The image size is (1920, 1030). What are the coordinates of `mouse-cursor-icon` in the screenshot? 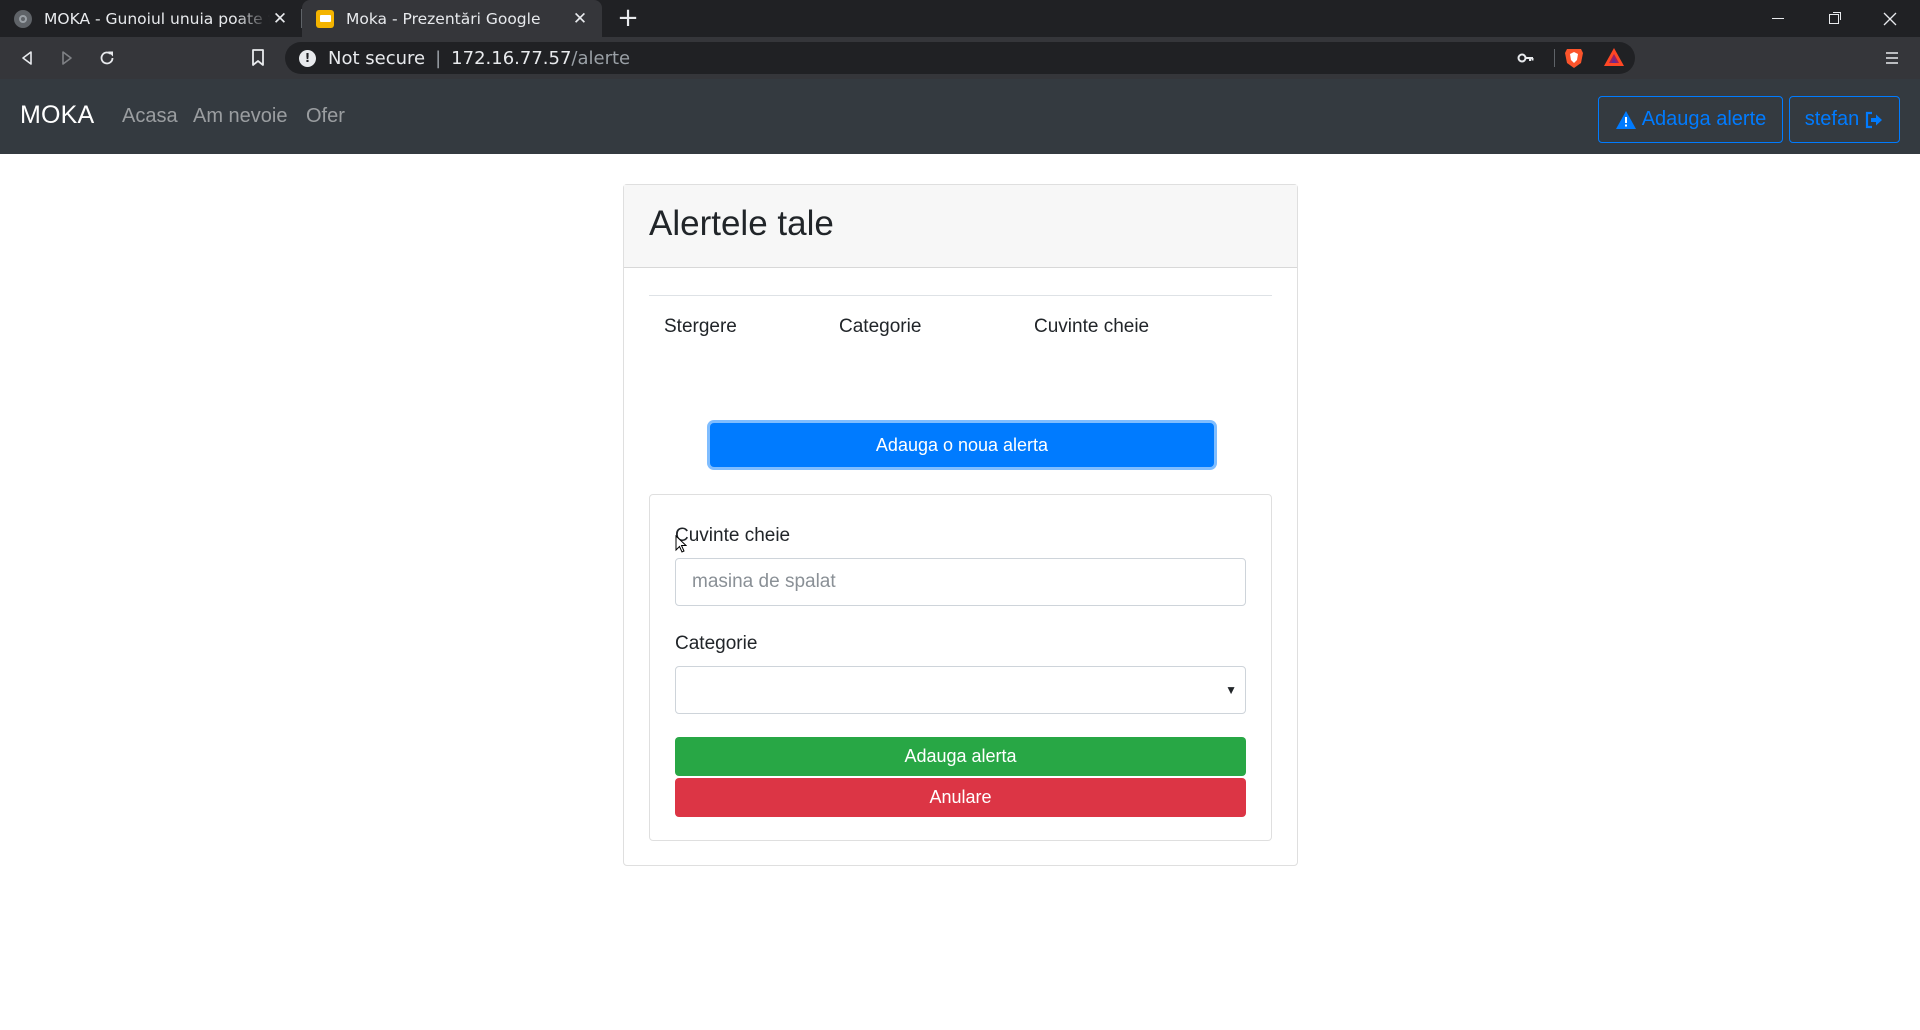 It's located at (681, 544).